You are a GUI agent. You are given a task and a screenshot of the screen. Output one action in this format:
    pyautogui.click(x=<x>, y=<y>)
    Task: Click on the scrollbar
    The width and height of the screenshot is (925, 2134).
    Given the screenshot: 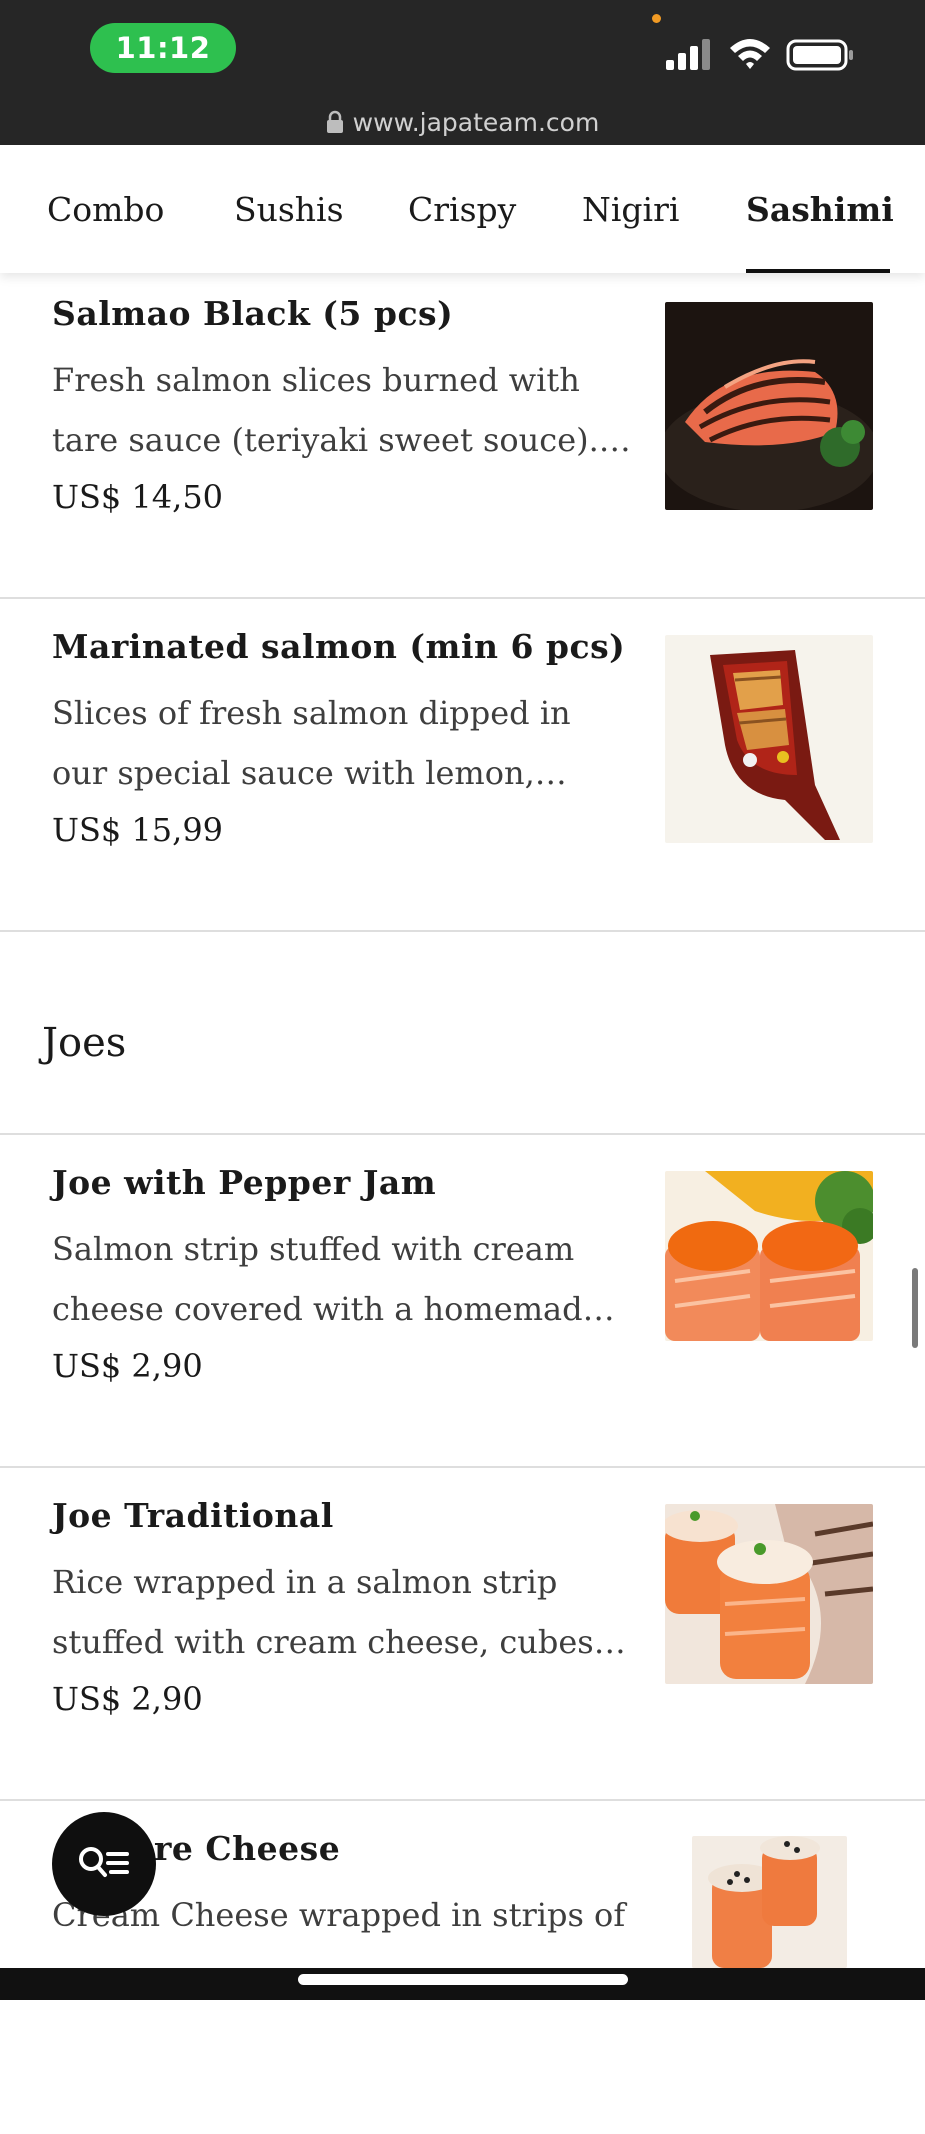 What is the action you would take?
    pyautogui.click(x=915, y=1308)
    